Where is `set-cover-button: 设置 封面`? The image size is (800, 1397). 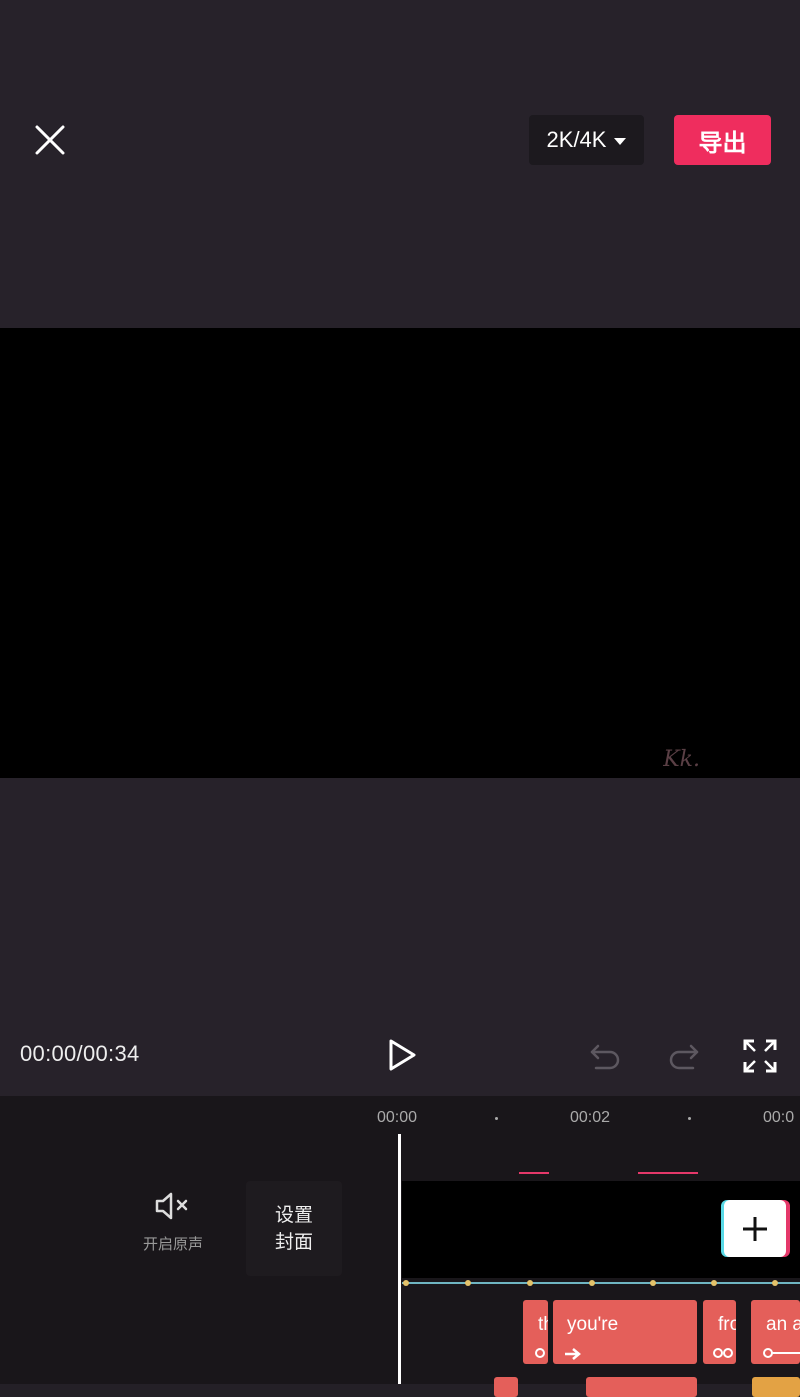
set-cover-button: 设置 封面 is located at coordinates (294, 1228).